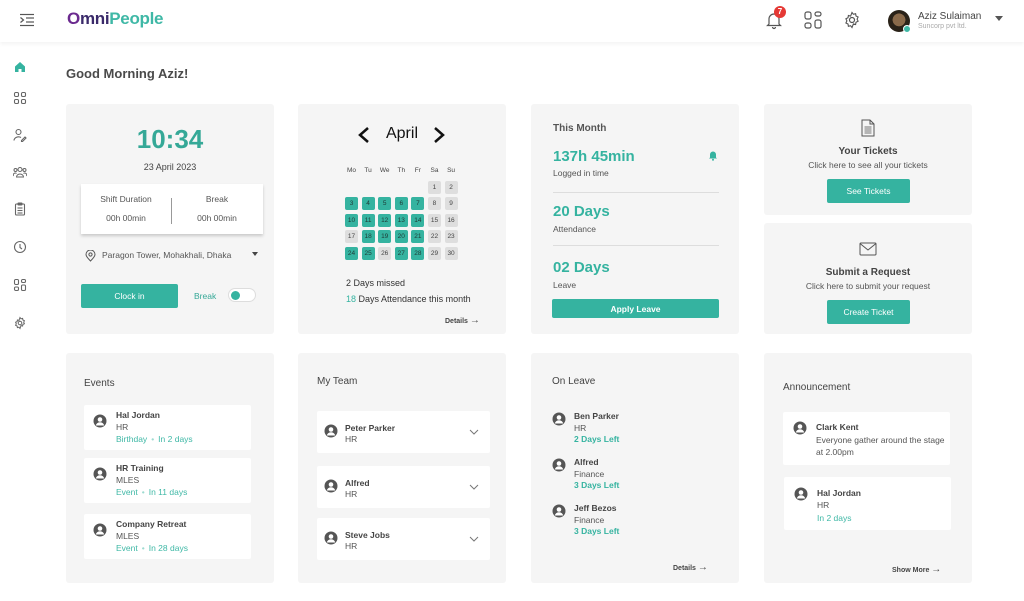  Describe the element at coordinates (255, 254) in the screenshot. I see `location-dropdown-icon` at that location.